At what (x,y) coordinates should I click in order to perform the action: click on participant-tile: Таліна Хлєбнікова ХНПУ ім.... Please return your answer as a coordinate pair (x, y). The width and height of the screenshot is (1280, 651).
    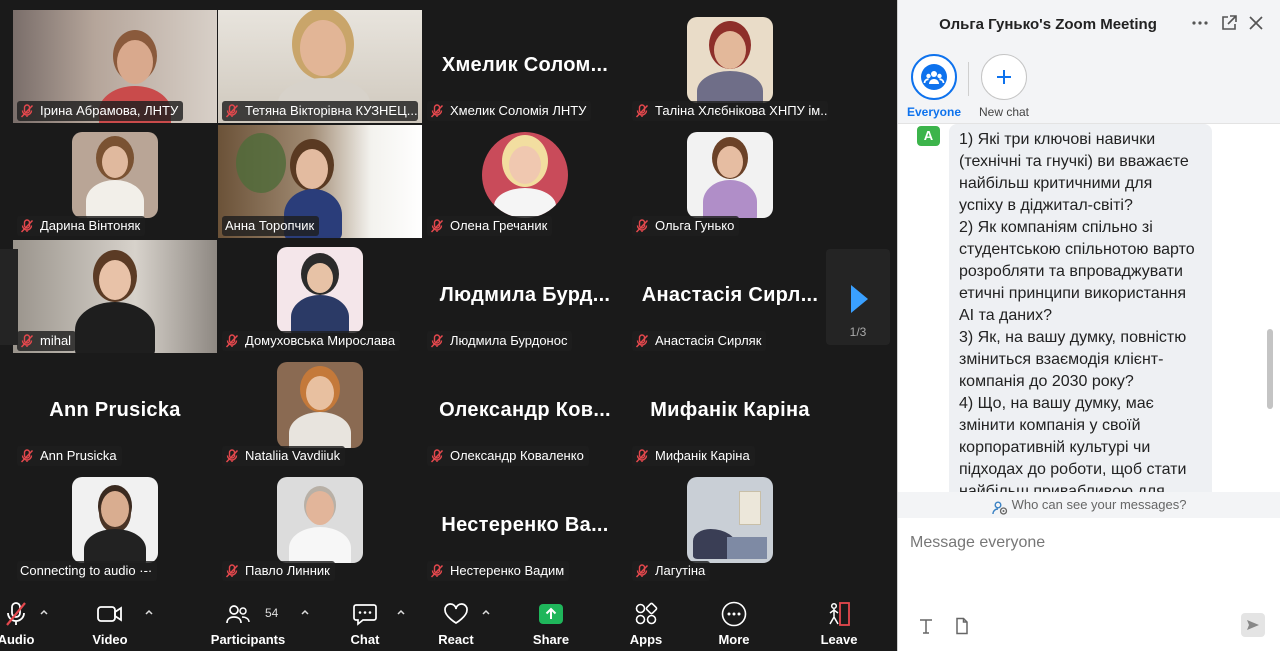
    Looking at the image, I should click on (730, 66).